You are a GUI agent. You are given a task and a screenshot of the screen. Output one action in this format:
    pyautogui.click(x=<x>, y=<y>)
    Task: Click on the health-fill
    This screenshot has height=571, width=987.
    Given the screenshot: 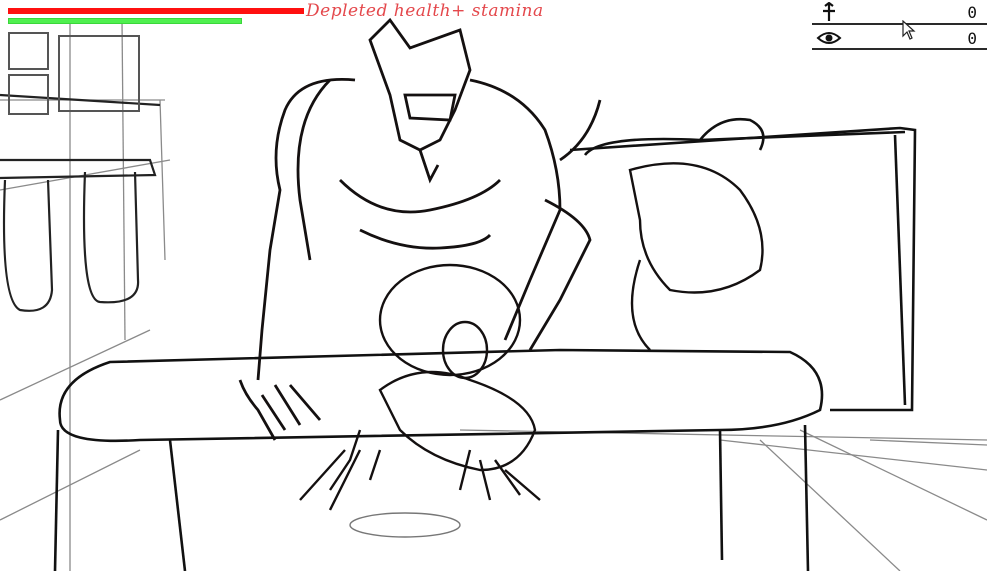 What is the action you would take?
    pyautogui.click(x=156, y=11)
    